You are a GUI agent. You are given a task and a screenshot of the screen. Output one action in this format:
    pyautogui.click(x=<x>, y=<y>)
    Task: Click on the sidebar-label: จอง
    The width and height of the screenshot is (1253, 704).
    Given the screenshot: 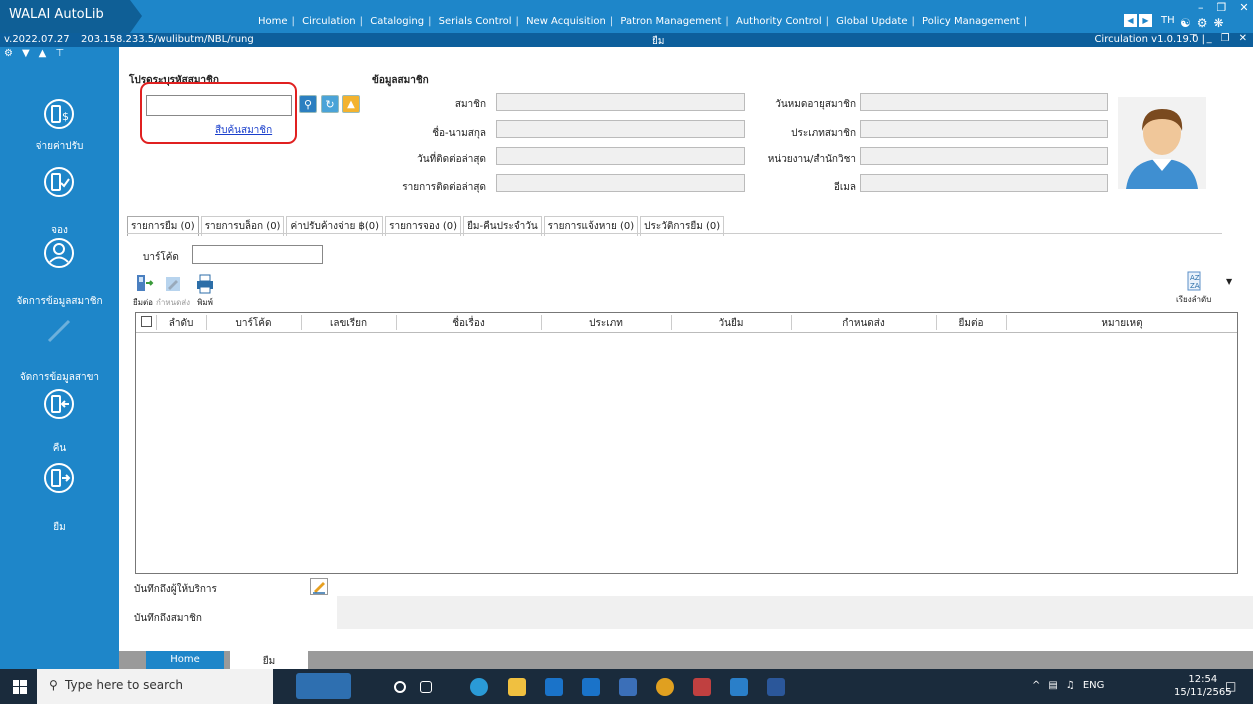 What is the action you would take?
    pyautogui.click(x=59, y=230)
    